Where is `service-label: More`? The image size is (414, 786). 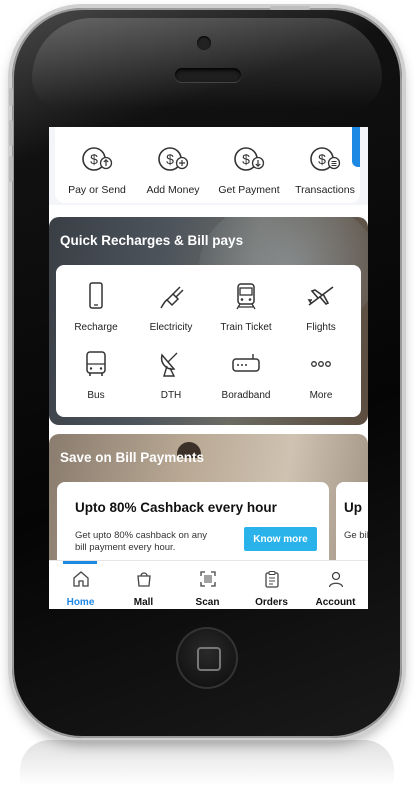
service-label: More is located at coordinates (321, 395).